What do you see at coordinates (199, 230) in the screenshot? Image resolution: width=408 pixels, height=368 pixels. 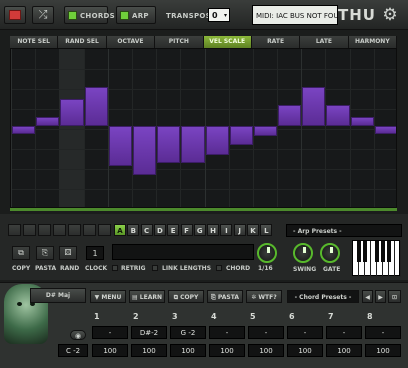 I see `pattern-button-g: G` at bounding box center [199, 230].